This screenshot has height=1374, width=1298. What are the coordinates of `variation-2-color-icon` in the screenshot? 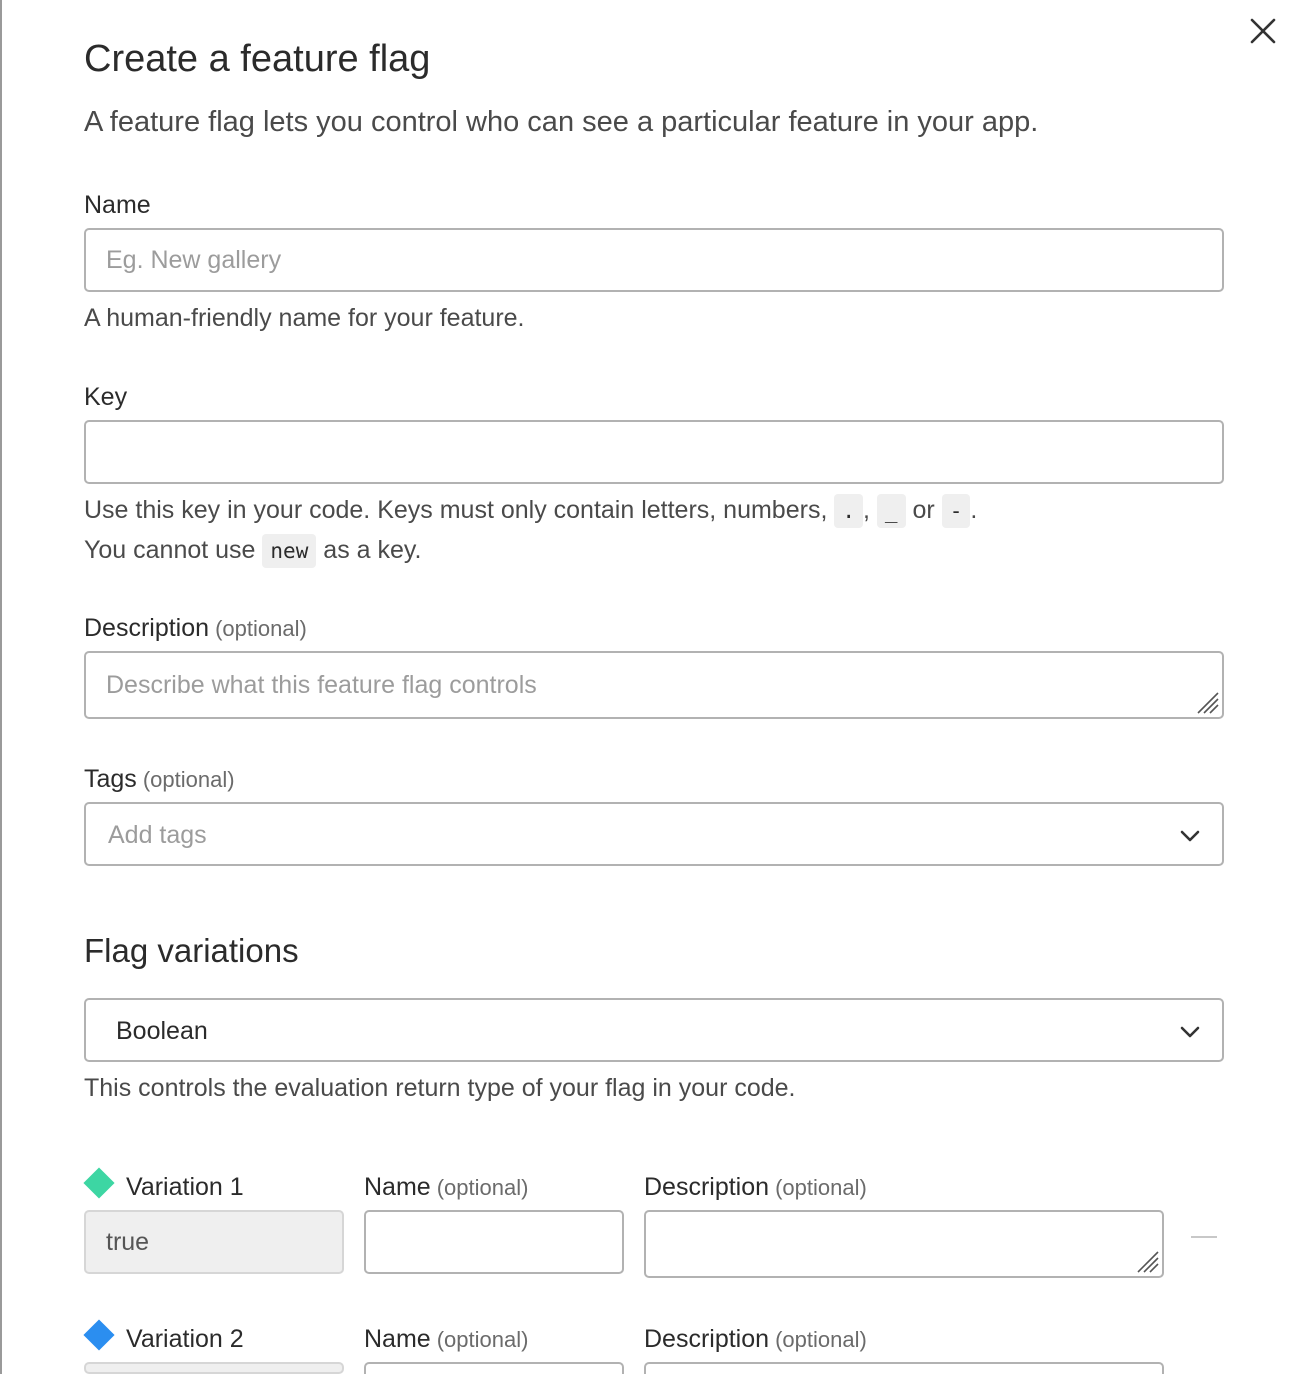 It's located at (99, 1335).